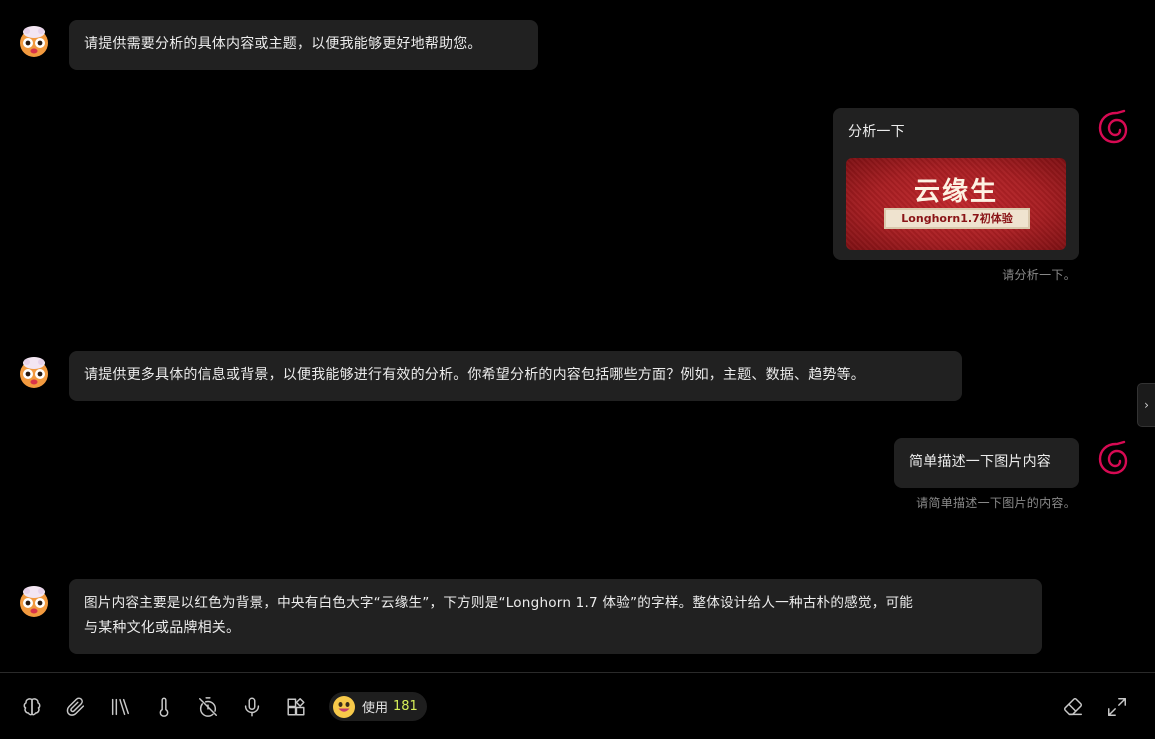 The image size is (1155, 739). I want to click on brain-icon, so click(32, 707).